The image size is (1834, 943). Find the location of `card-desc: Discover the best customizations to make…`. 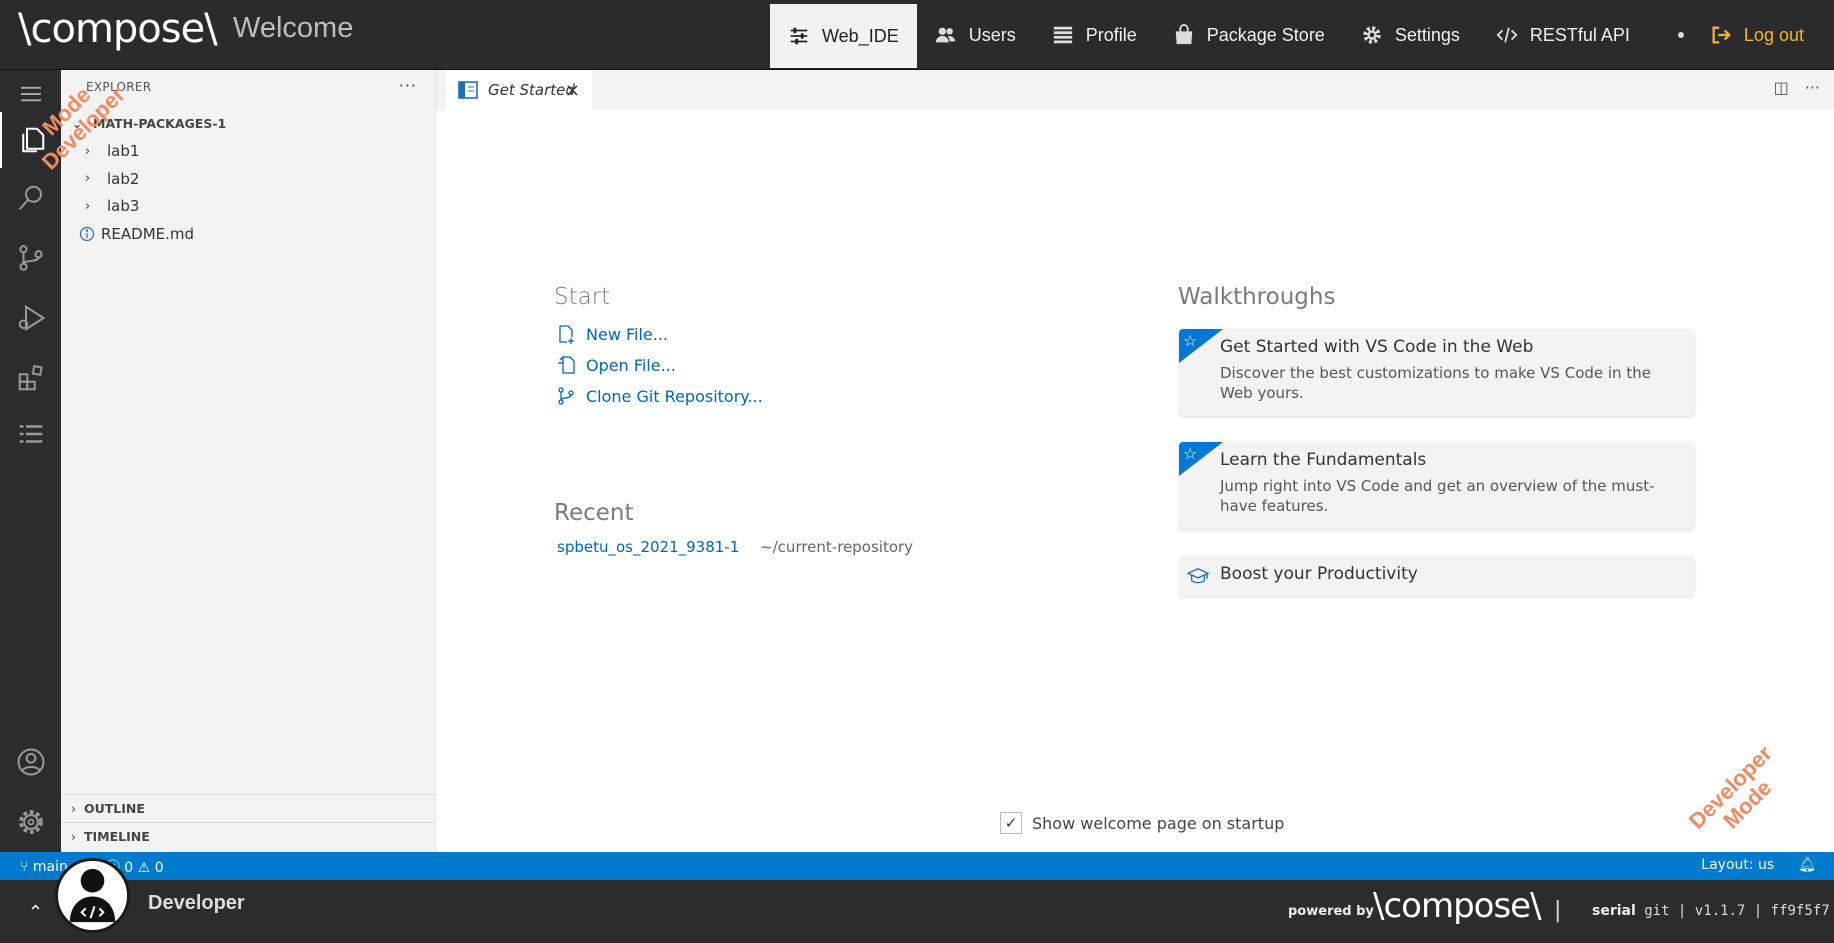

card-desc: Discover the best customizations to make… is located at coordinates (1435, 383).